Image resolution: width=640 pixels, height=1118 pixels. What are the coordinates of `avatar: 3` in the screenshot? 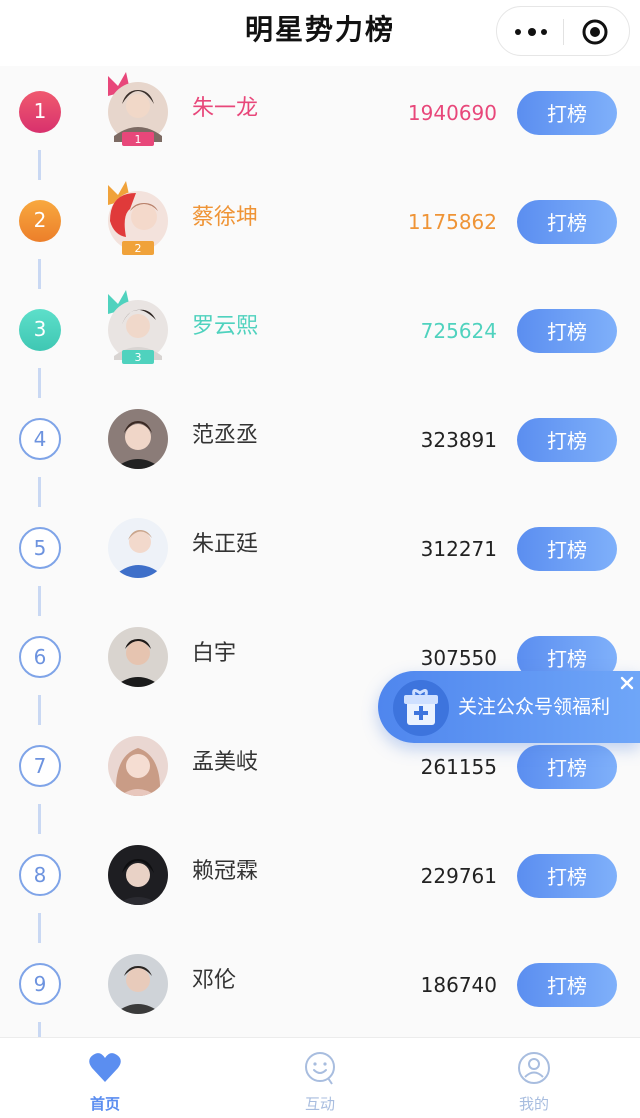 It's located at (138, 329).